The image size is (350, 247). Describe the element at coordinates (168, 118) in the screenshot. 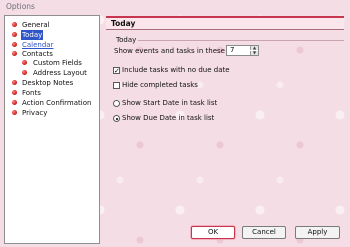

I see `show-due-date-label: Show Due Date in task list` at that location.